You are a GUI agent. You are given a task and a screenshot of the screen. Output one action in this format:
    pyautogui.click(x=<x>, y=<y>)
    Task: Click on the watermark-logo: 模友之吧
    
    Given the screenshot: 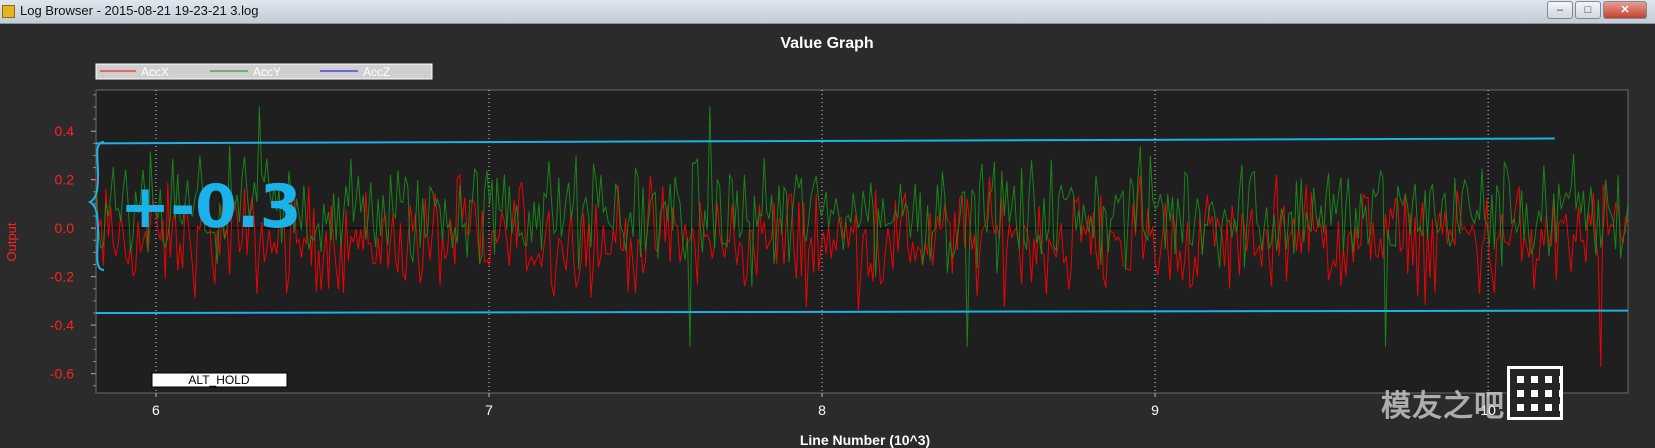 What is the action you would take?
    pyautogui.click(x=1443, y=406)
    